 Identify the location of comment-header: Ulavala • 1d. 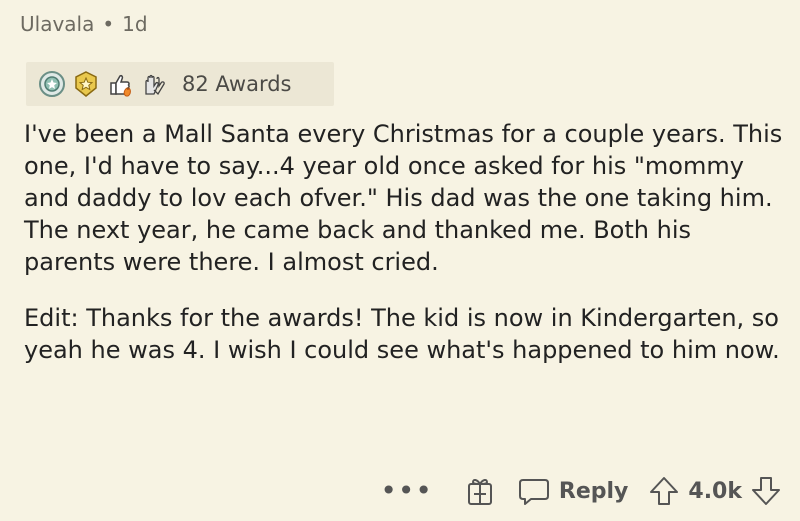
(84, 24).